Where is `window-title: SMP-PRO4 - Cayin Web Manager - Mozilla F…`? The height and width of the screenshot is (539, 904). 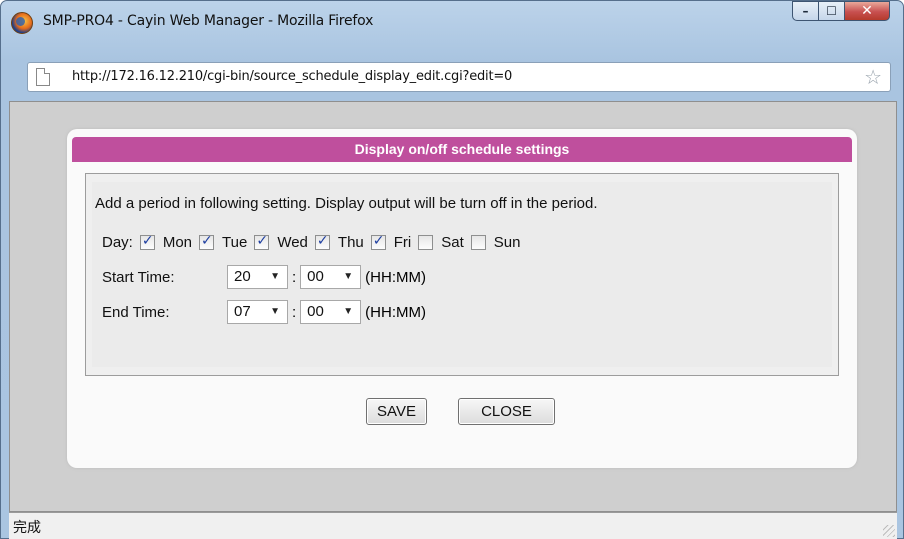
window-title: SMP-PRO4 - Cayin Web Manager - Mozilla F… is located at coordinates (208, 21).